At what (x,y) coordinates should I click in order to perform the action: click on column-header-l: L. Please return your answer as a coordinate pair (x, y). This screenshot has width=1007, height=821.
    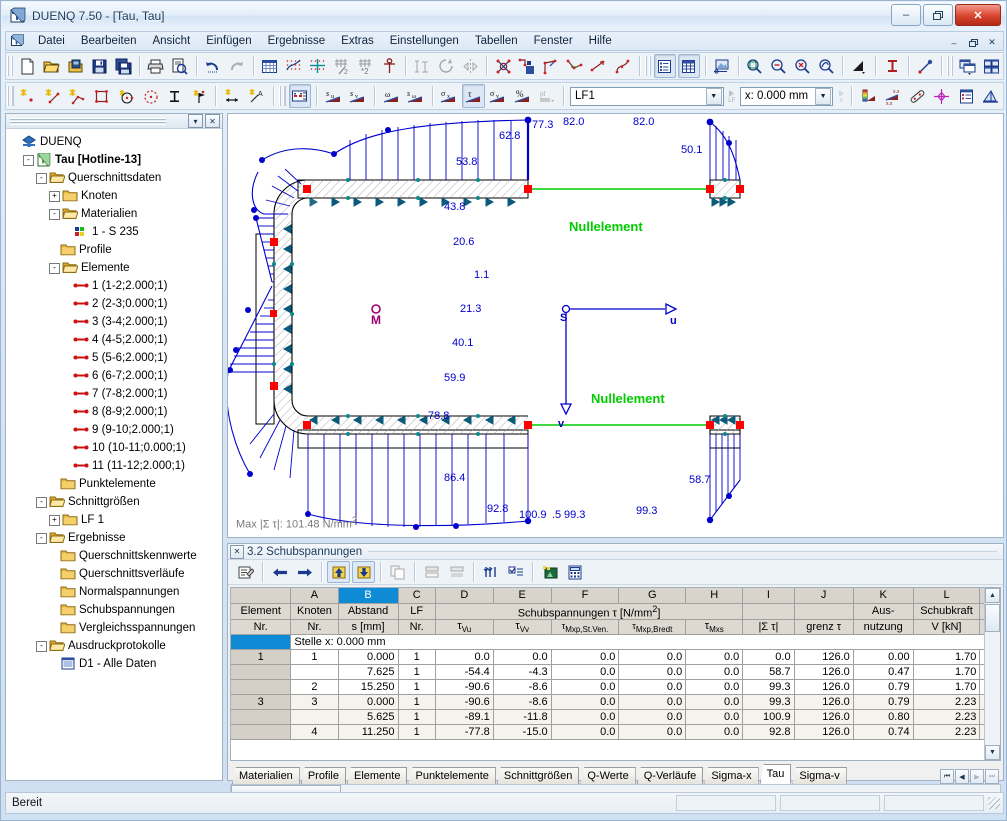
    Looking at the image, I should click on (947, 596).